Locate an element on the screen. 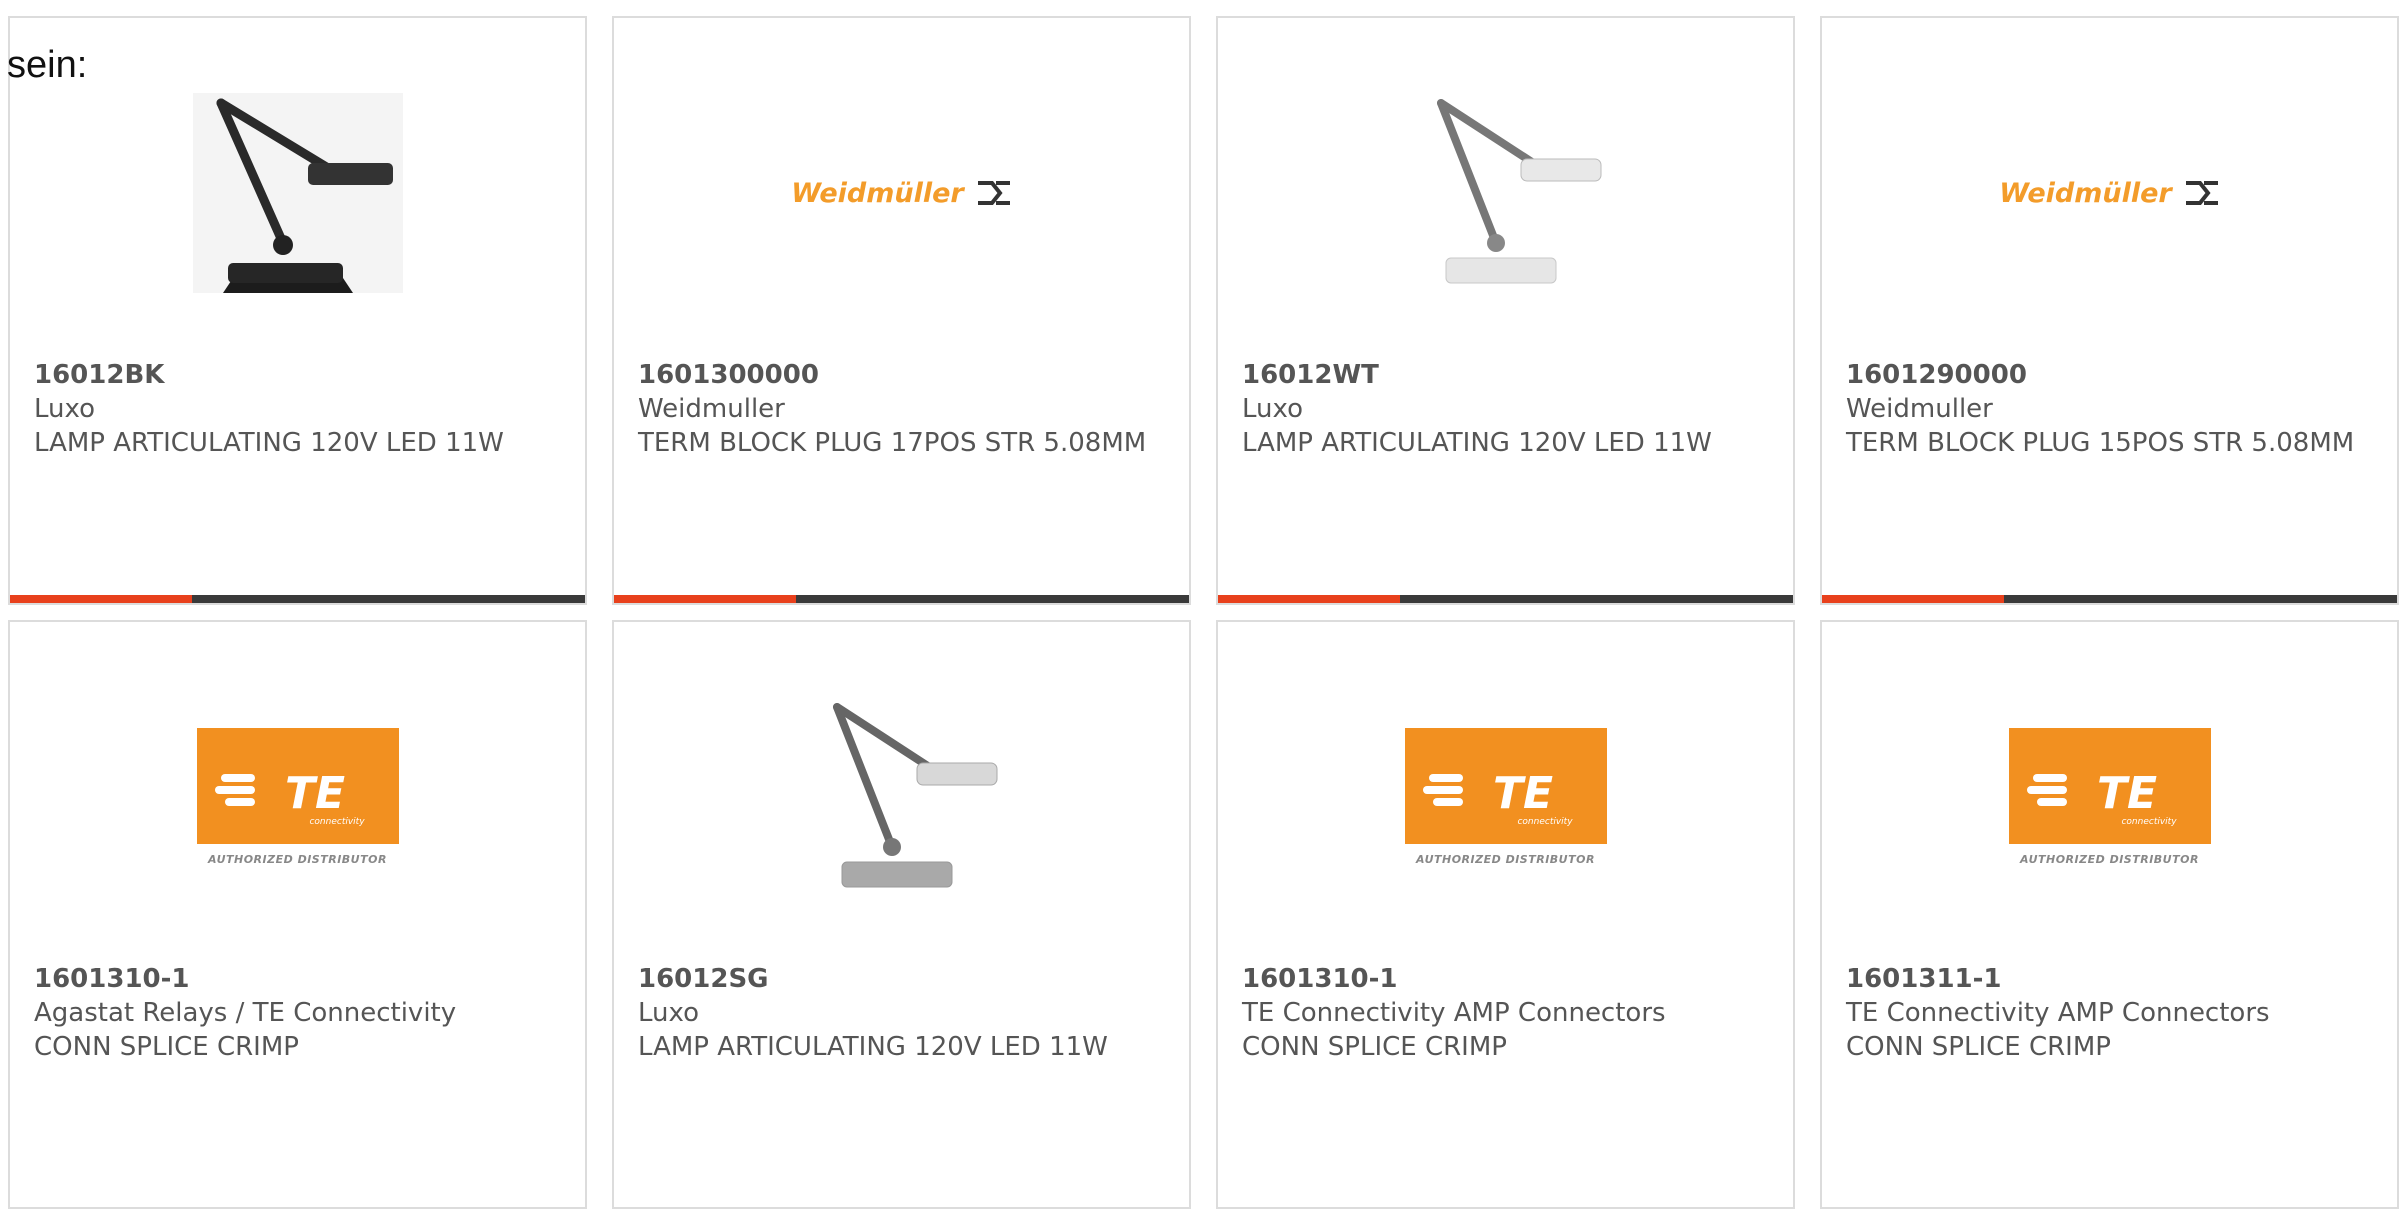 The image size is (2400, 1209). intro-text: sein: is located at coordinates (47, 65).